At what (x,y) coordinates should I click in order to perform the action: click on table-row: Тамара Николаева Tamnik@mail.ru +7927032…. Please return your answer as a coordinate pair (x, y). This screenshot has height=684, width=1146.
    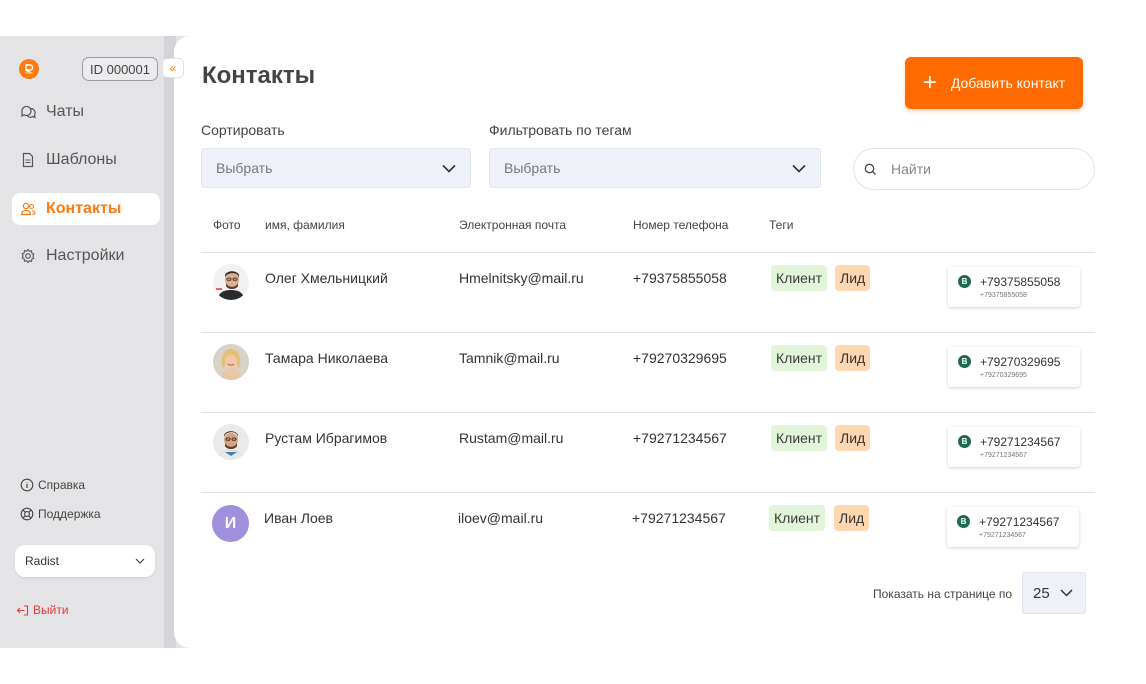
    Looking at the image, I should click on (648, 372).